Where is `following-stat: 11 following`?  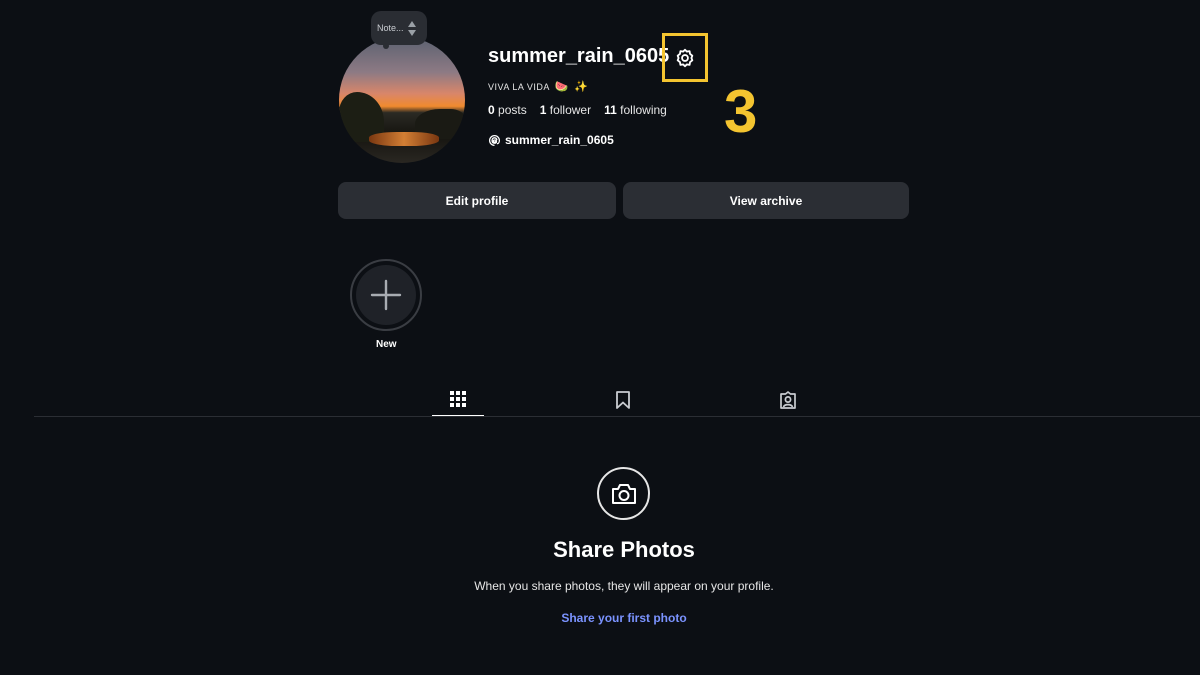
following-stat: 11 following is located at coordinates (635, 110).